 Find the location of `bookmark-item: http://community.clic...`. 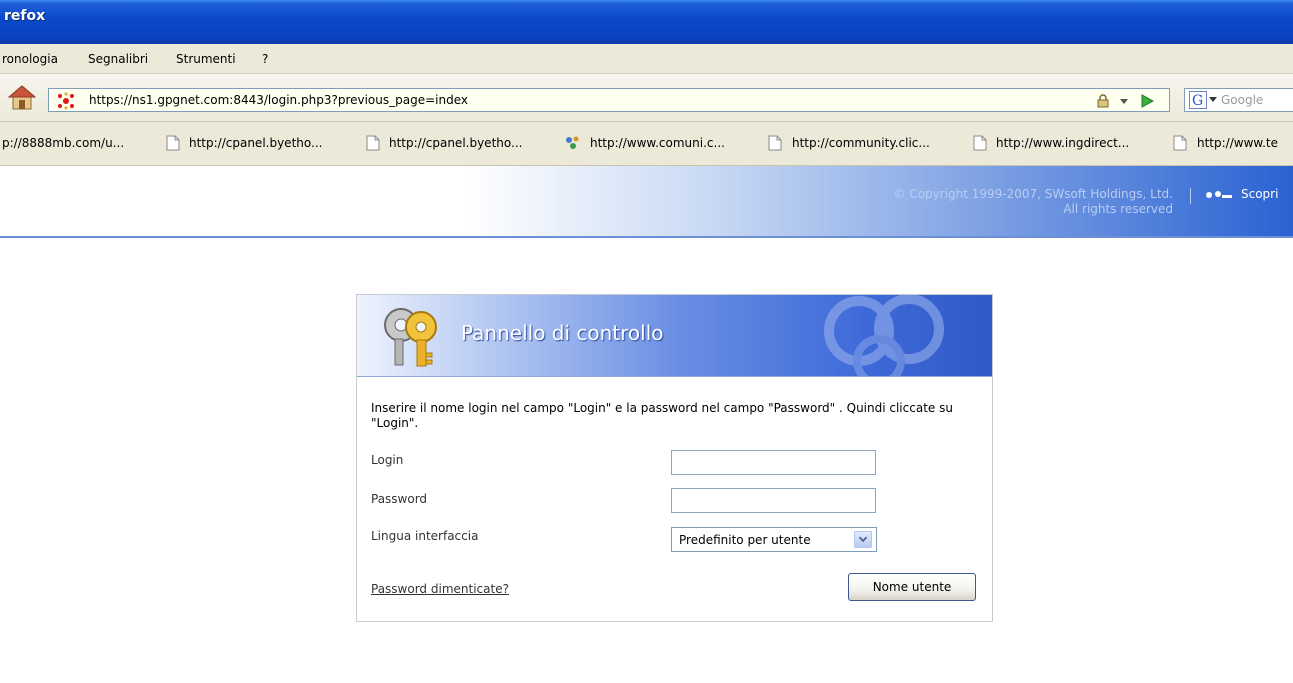

bookmark-item: http://community.clic... is located at coordinates (861, 143).